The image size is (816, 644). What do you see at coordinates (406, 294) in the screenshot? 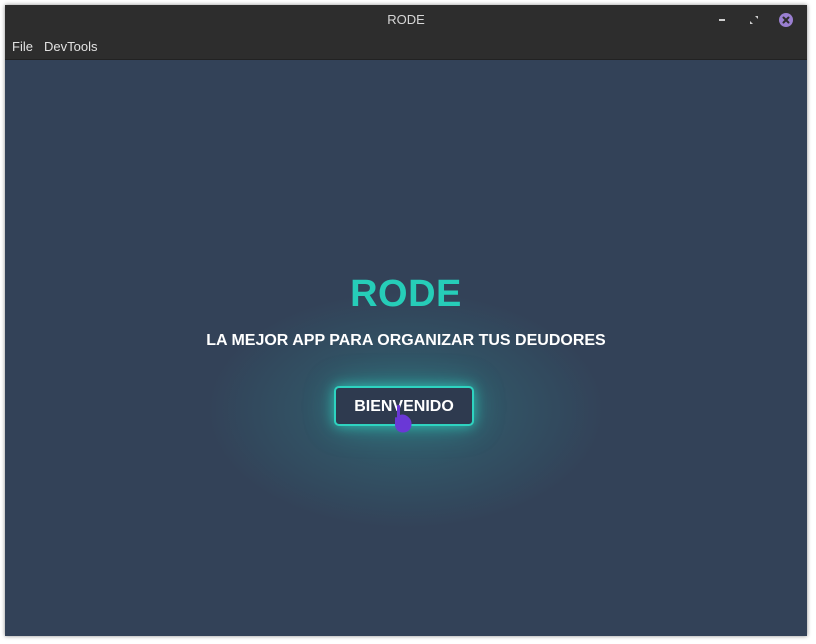
I see `app-brand-title: RODE` at bounding box center [406, 294].